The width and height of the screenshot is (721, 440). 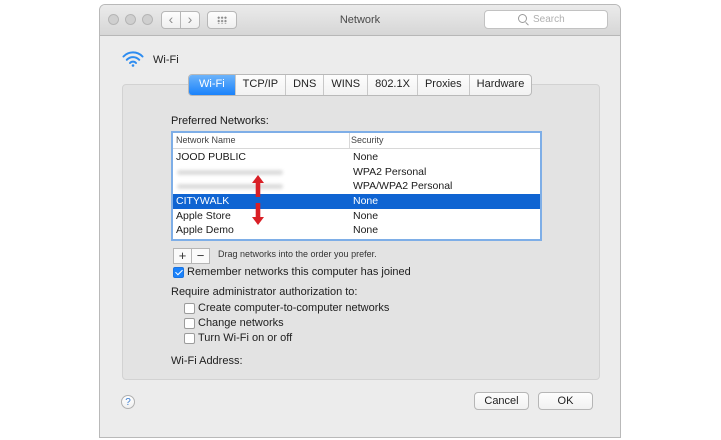 I want to click on tab-hardware: Hardware, so click(x=500, y=85).